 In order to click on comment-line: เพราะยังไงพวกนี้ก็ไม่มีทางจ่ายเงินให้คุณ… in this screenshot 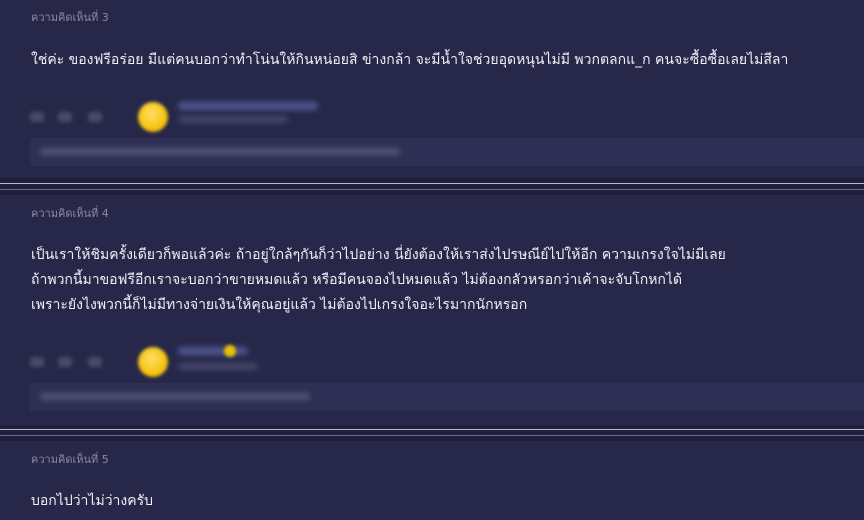, I will do `click(279, 305)`.